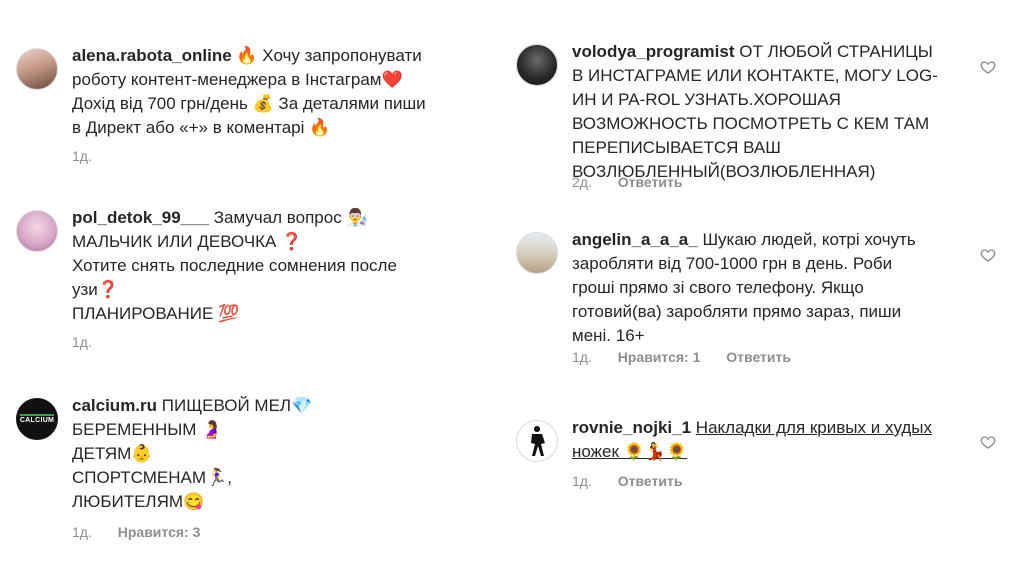  I want to click on comment-line: МАЛЬЧИК ИЛИ ДЕВОЧКА ❓, so click(187, 241).